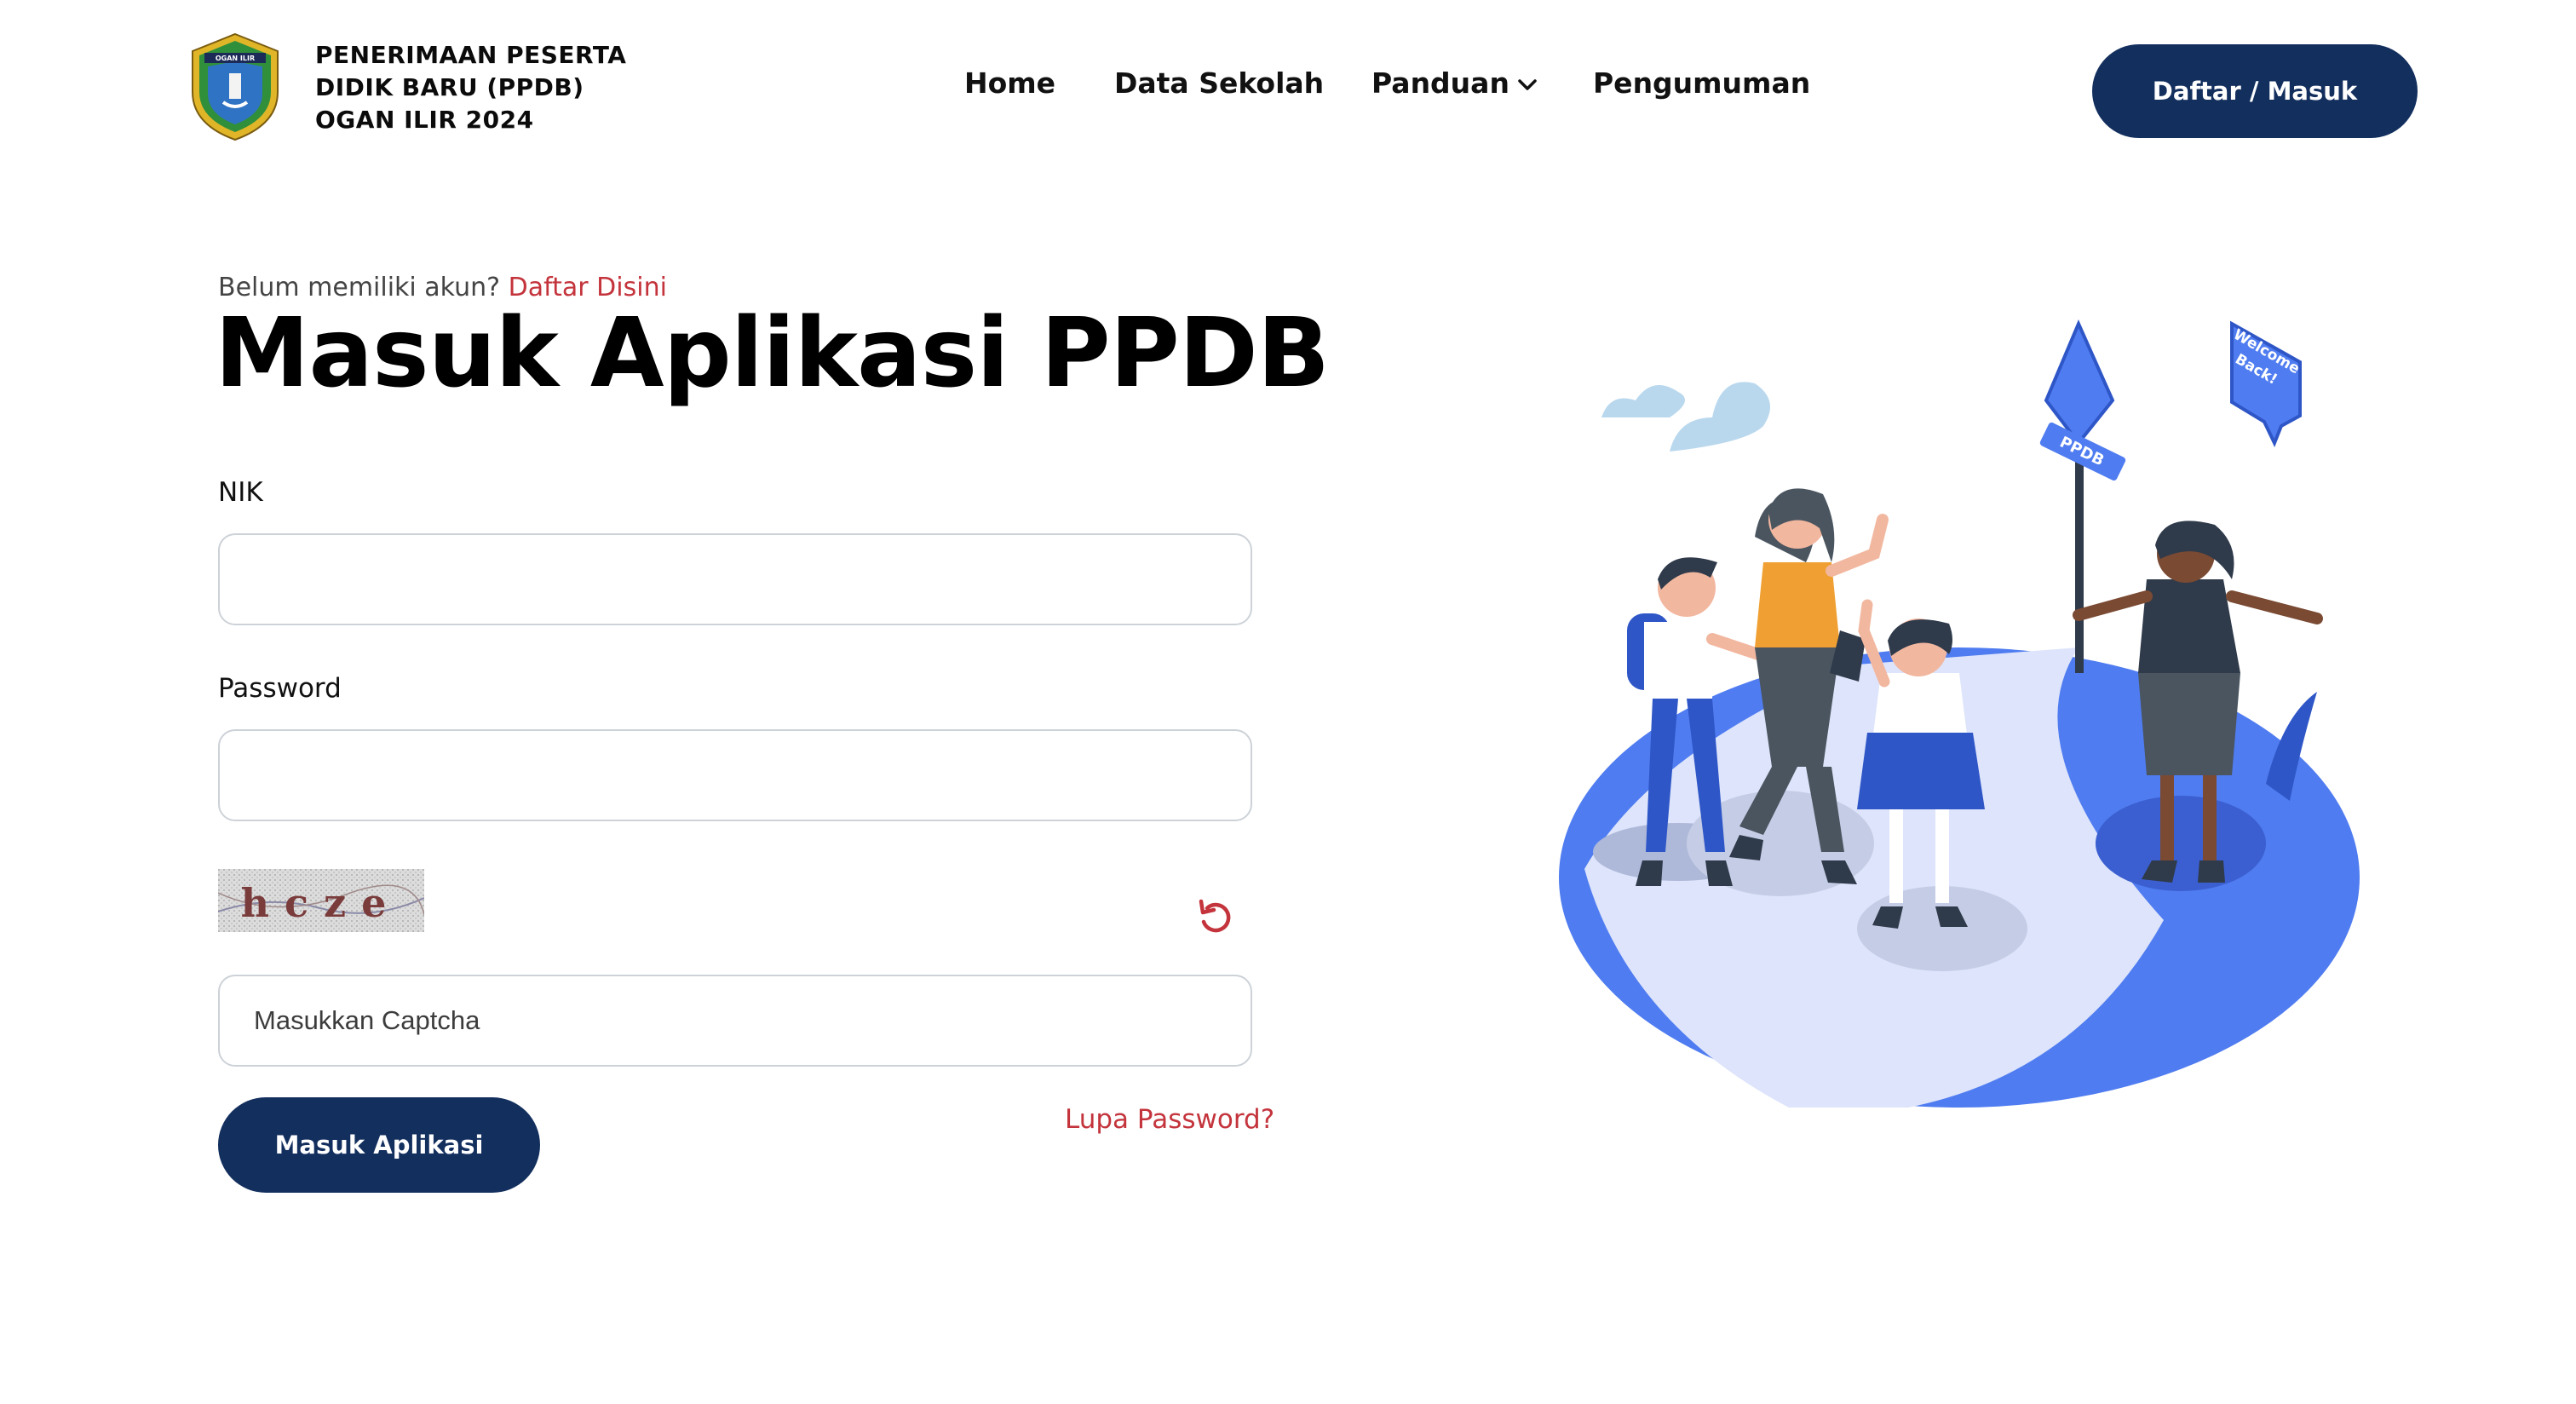 Image resolution: width=2576 pixels, height=1404 pixels. Describe the element at coordinates (1216, 917) in the screenshot. I see `refresh-icon` at that location.